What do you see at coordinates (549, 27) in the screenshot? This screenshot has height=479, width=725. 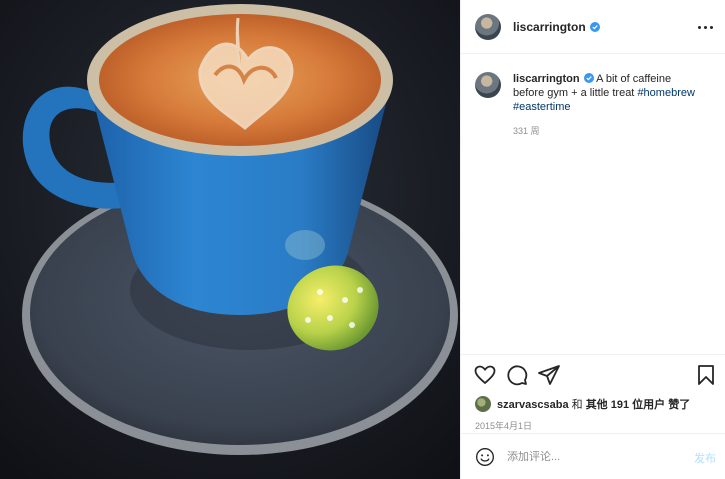 I see `author-username: liscarrington` at bounding box center [549, 27].